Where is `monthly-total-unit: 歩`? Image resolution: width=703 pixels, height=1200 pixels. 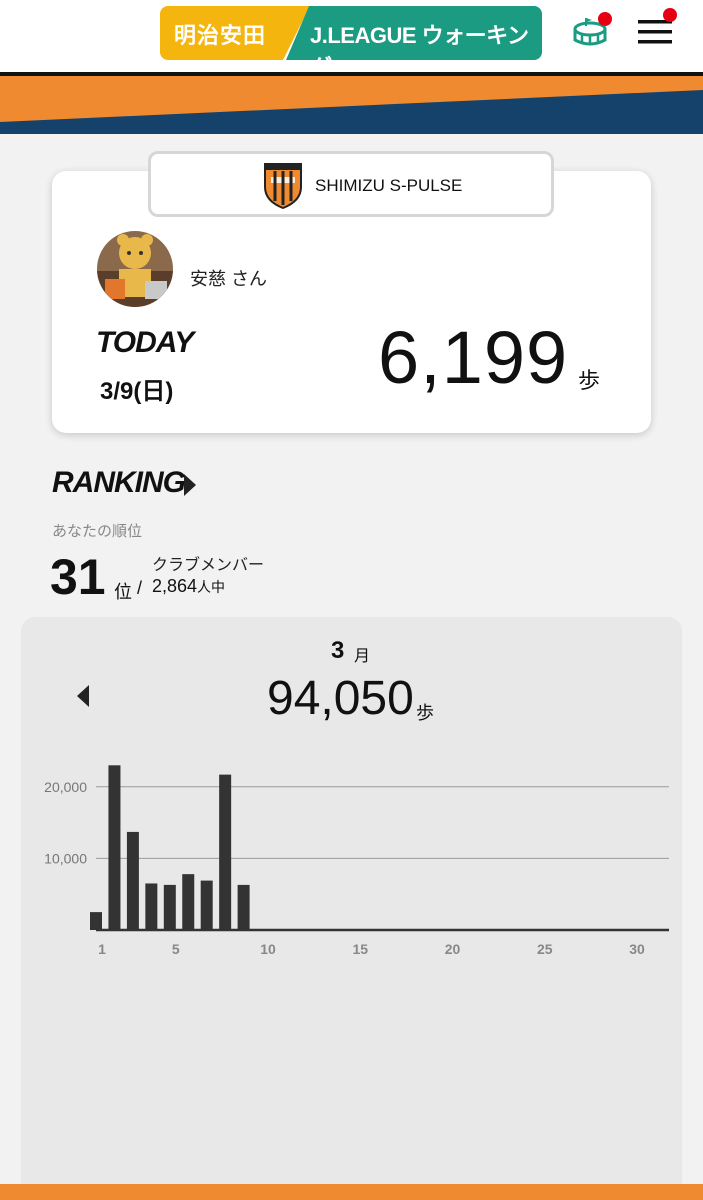 monthly-total-unit: 歩 is located at coordinates (425, 713).